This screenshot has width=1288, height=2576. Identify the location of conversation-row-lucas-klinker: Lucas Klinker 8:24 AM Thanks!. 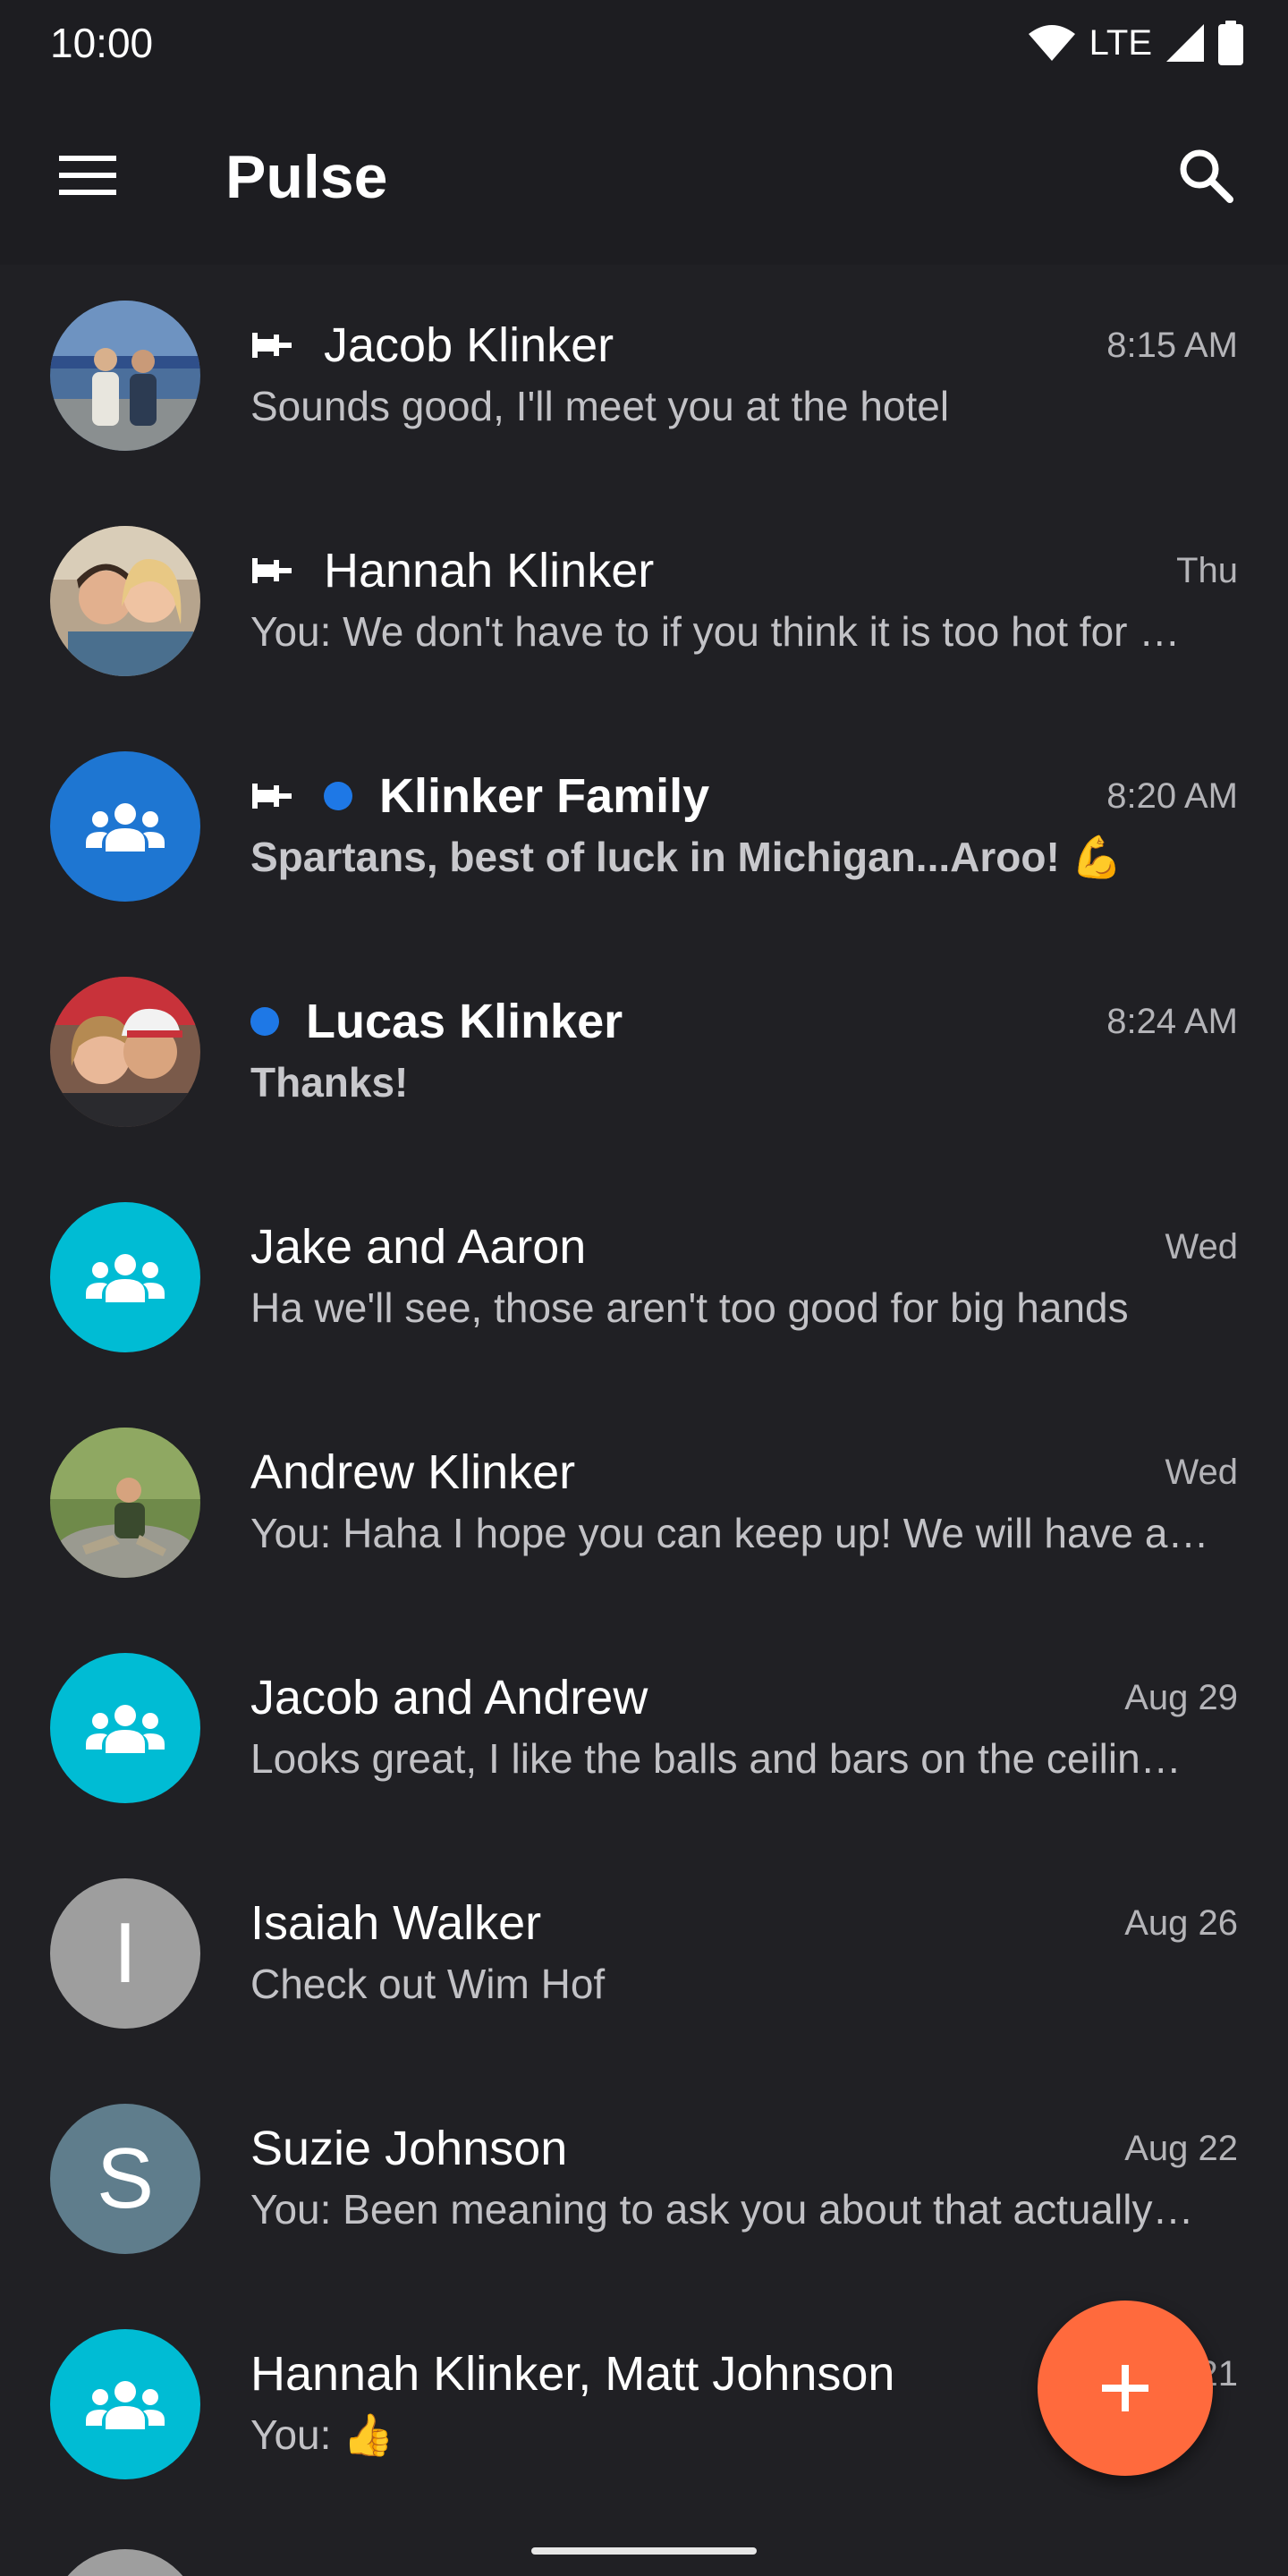
(644, 1053).